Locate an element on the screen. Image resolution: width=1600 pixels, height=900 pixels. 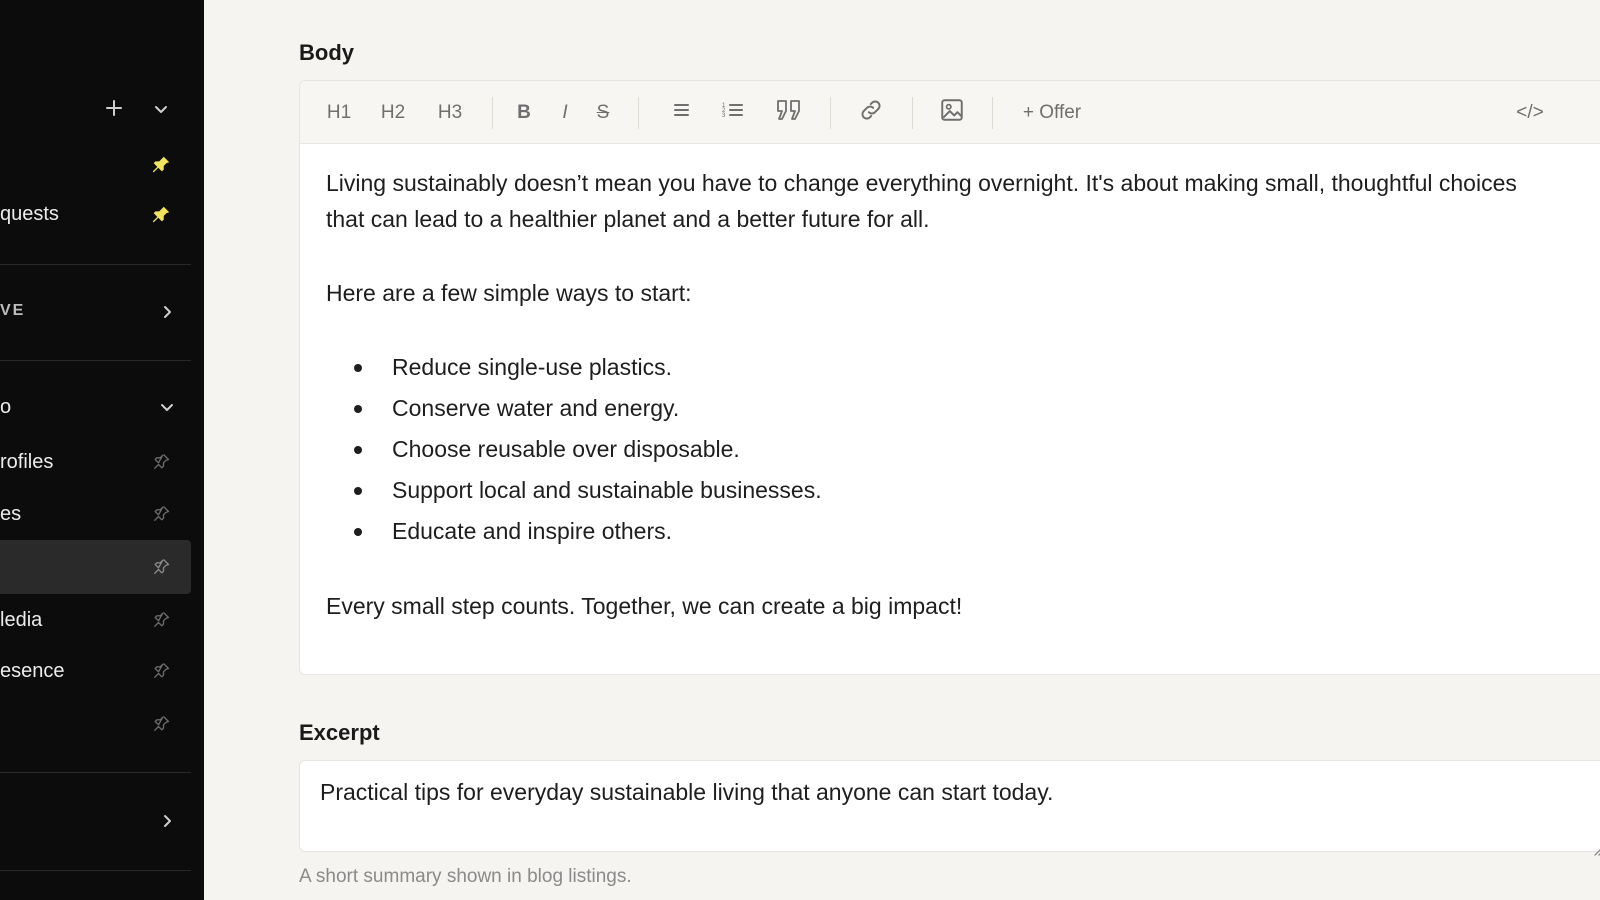
sidebar-section-group: o is located at coordinates (95, 407).